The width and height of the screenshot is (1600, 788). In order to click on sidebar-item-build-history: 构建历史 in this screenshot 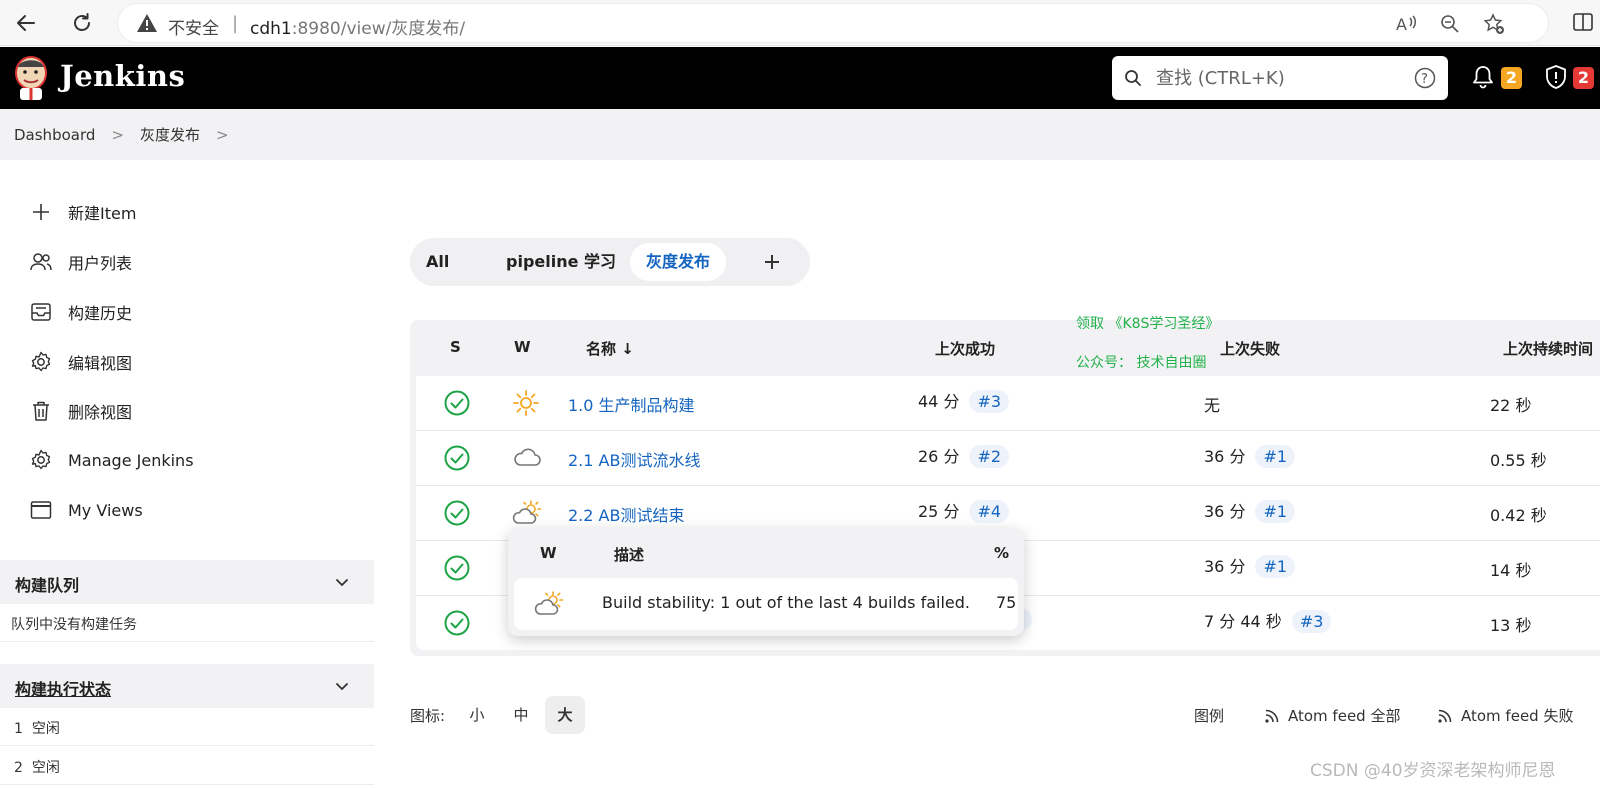, I will do `click(80, 312)`.